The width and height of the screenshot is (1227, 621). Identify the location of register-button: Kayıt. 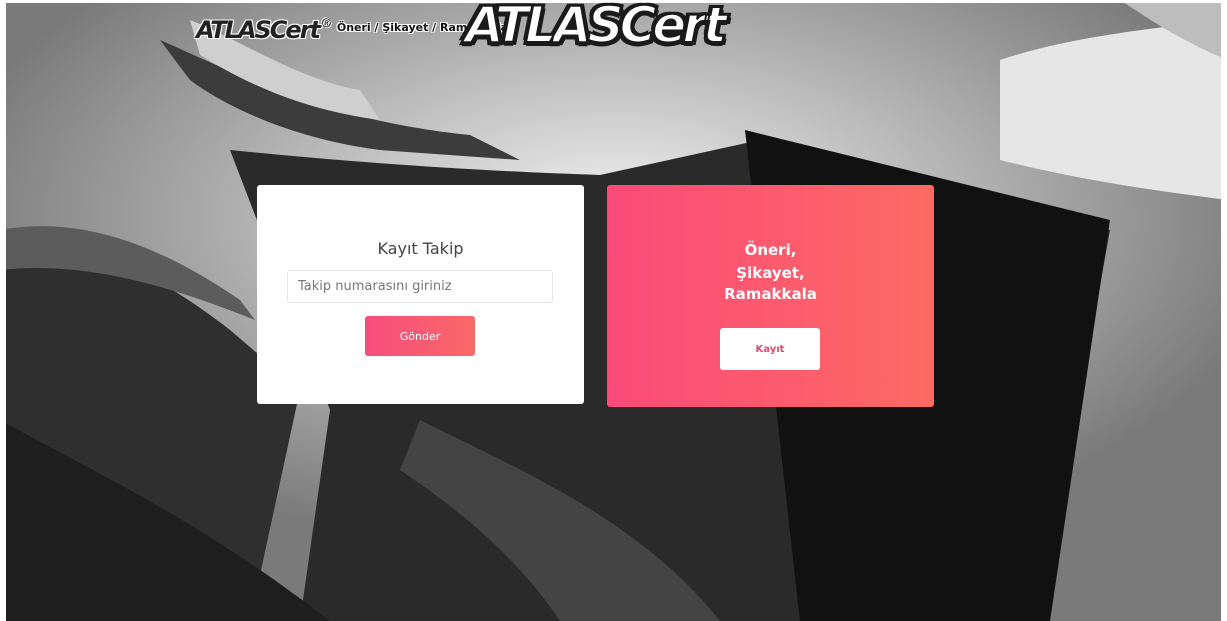
(770, 349).